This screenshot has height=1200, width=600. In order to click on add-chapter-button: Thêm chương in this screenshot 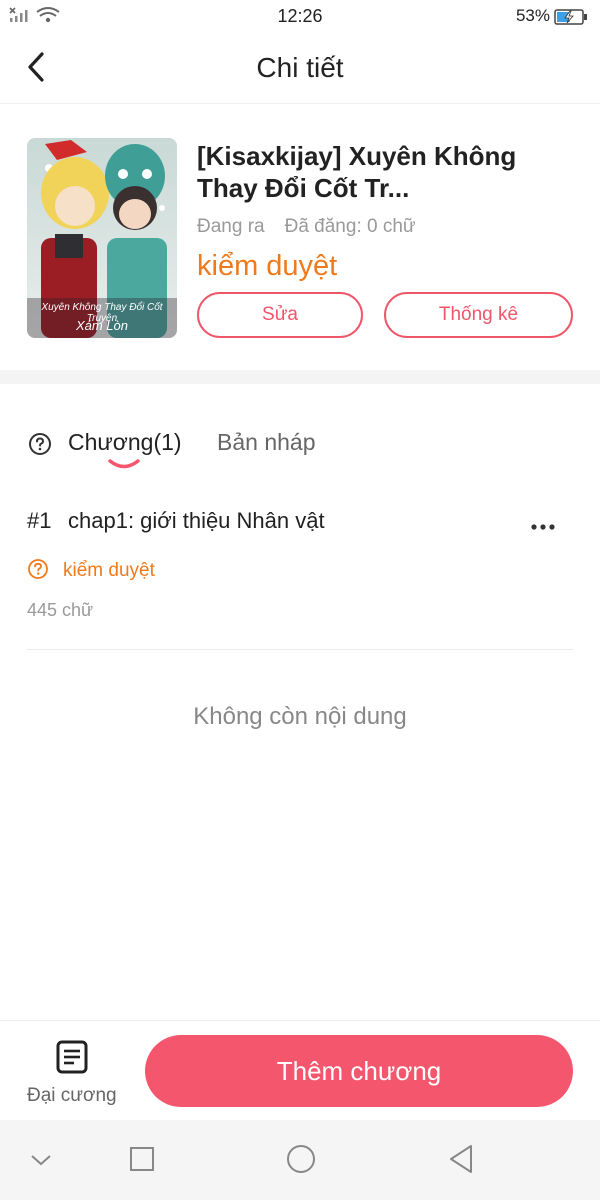, I will do `click(359, 1071)`.